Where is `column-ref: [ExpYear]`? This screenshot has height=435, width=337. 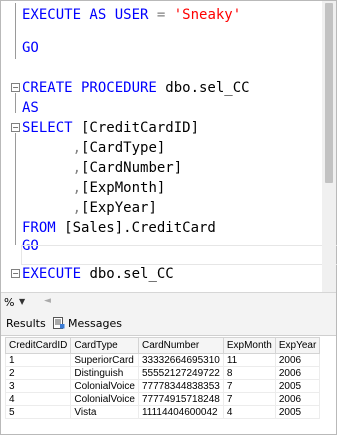
column-ref: [ExpYear] is located at coordinates (119, 208).